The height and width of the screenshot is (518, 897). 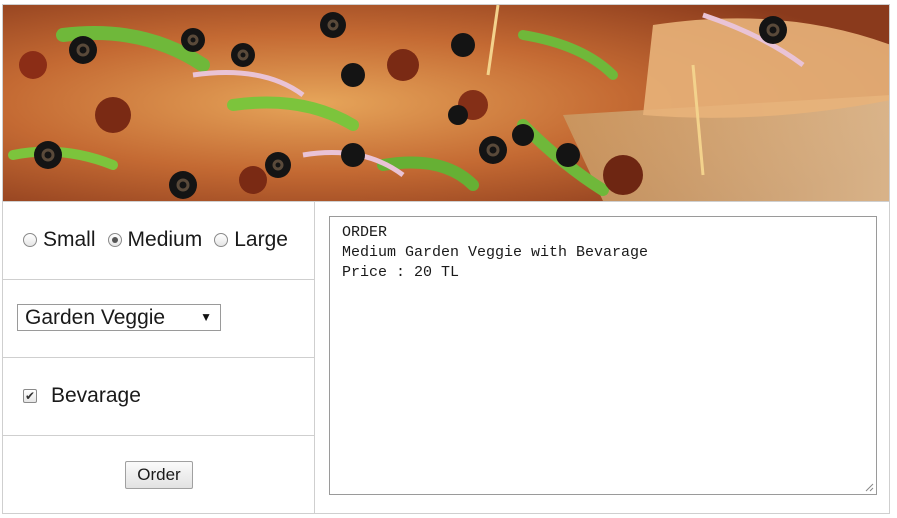 What do you see at coordinates (365, 232) in the screenshot?
I see `order-summary-line-1: ORDER` at bounding box center [365, 232].